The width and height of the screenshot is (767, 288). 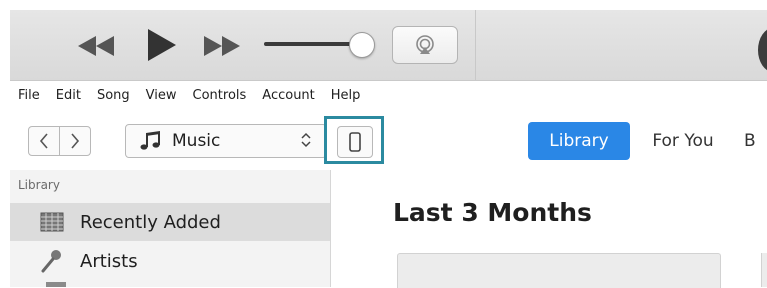 I want to click on airplay-button, so click(x=425, y=45).